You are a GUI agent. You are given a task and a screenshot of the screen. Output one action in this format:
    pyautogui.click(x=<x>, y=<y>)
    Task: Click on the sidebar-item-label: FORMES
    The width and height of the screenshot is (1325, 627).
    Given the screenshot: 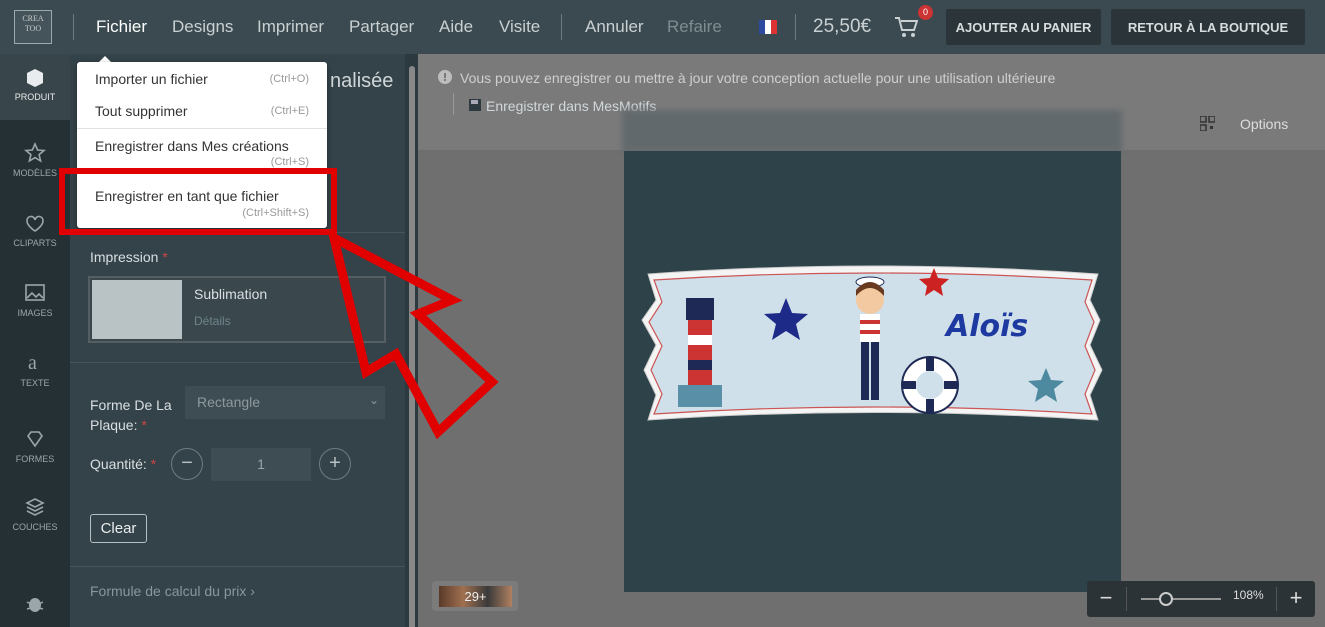 What is the action you would take?
    pyautogui.click(x=35, y=459)
    